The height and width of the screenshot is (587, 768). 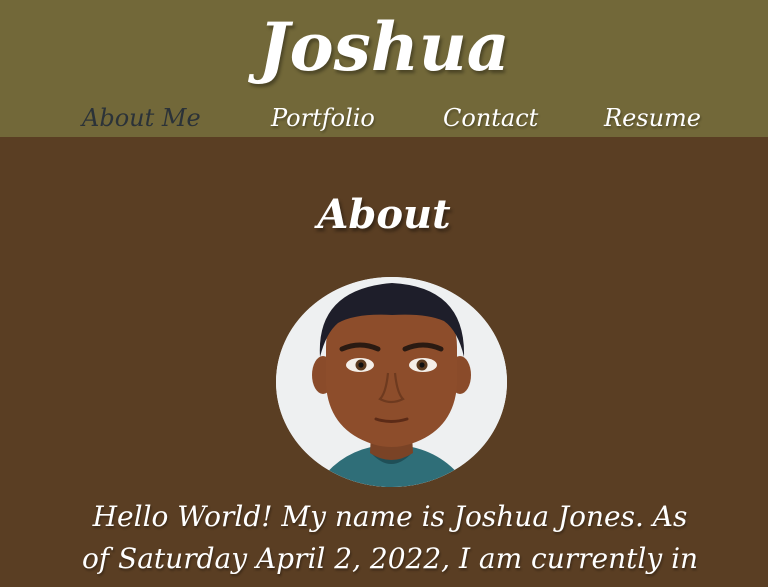 I want to click on nav-link-contact: Contact, so click(x=490, y=118).